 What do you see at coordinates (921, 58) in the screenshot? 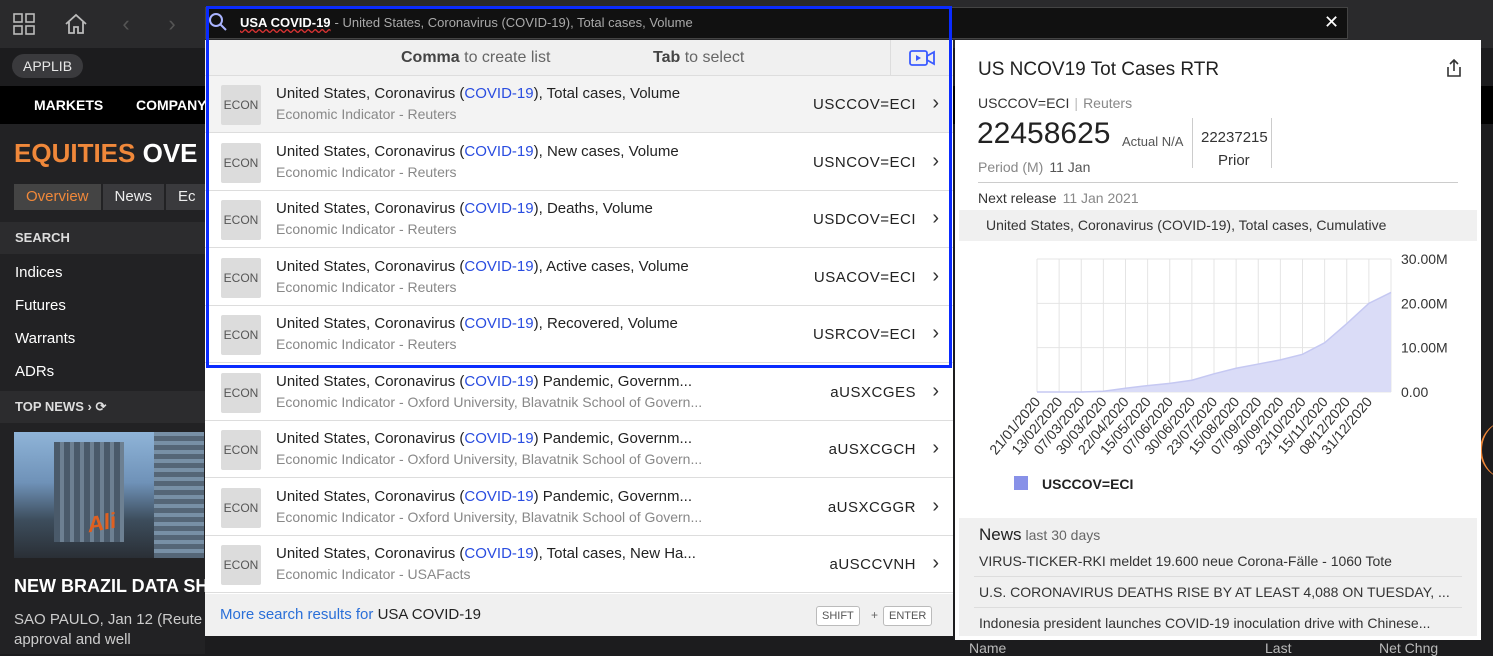
I see `video-camera-icon` at bounding box center [921, 58].